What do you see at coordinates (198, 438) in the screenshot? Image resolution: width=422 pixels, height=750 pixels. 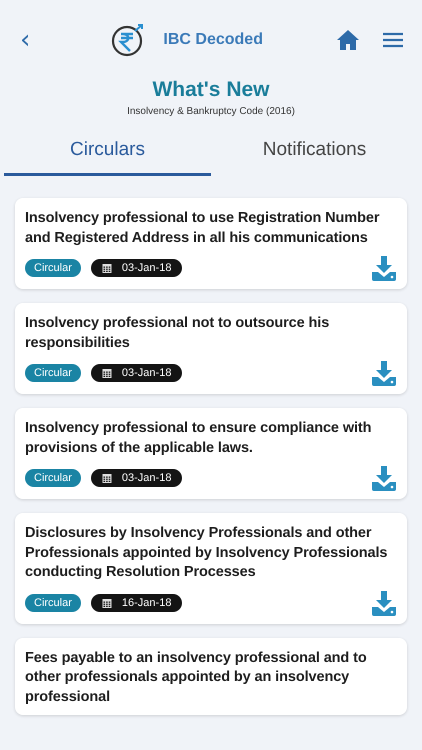 I see `circular-title: Insolvency professional to ensure compliance with provisions of the applicable laws.` at bounding box center [198, 438].